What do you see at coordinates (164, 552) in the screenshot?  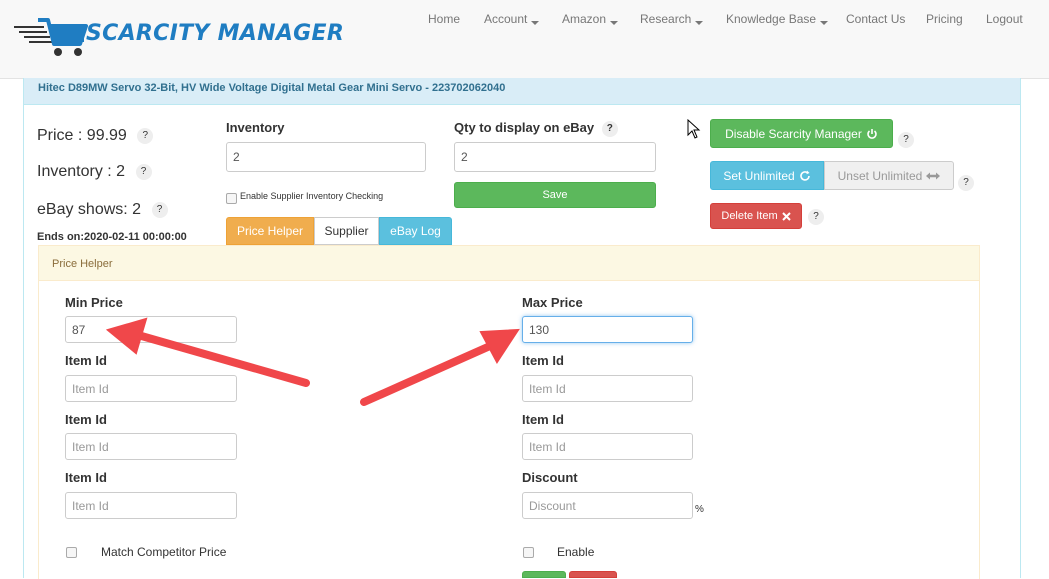 I see `match-competitor-label: Match Competitor Price` at bounding box center [164, 552].